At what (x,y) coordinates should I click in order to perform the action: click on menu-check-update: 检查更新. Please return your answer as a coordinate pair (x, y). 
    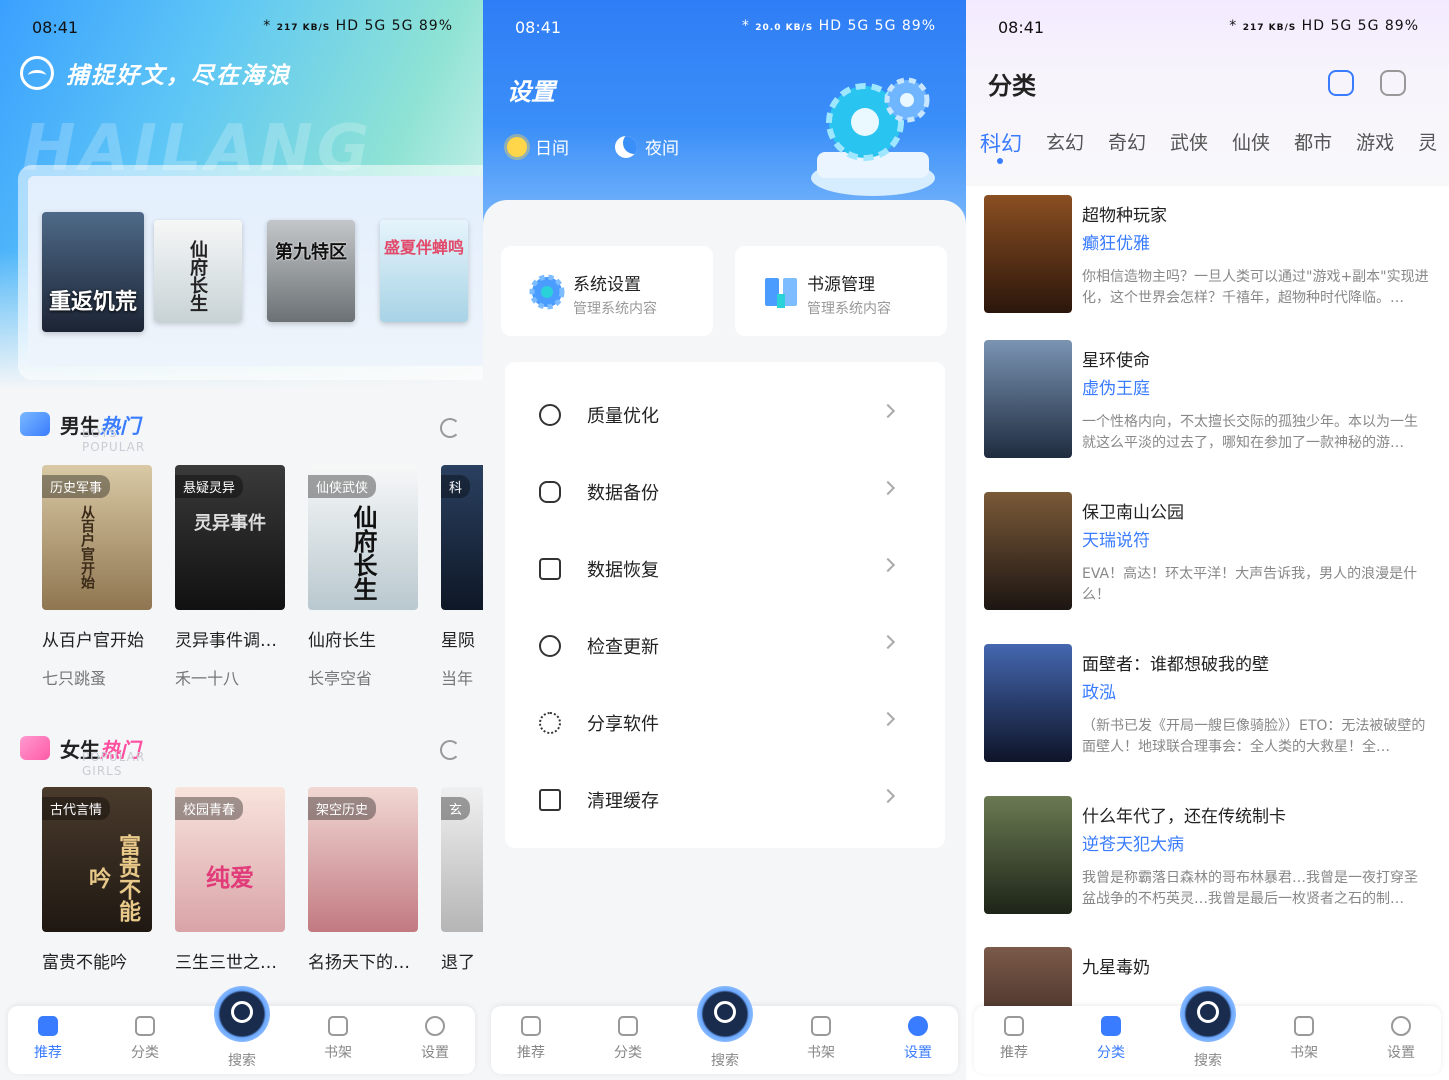
    Looking at the image, I should click on (725, 645).